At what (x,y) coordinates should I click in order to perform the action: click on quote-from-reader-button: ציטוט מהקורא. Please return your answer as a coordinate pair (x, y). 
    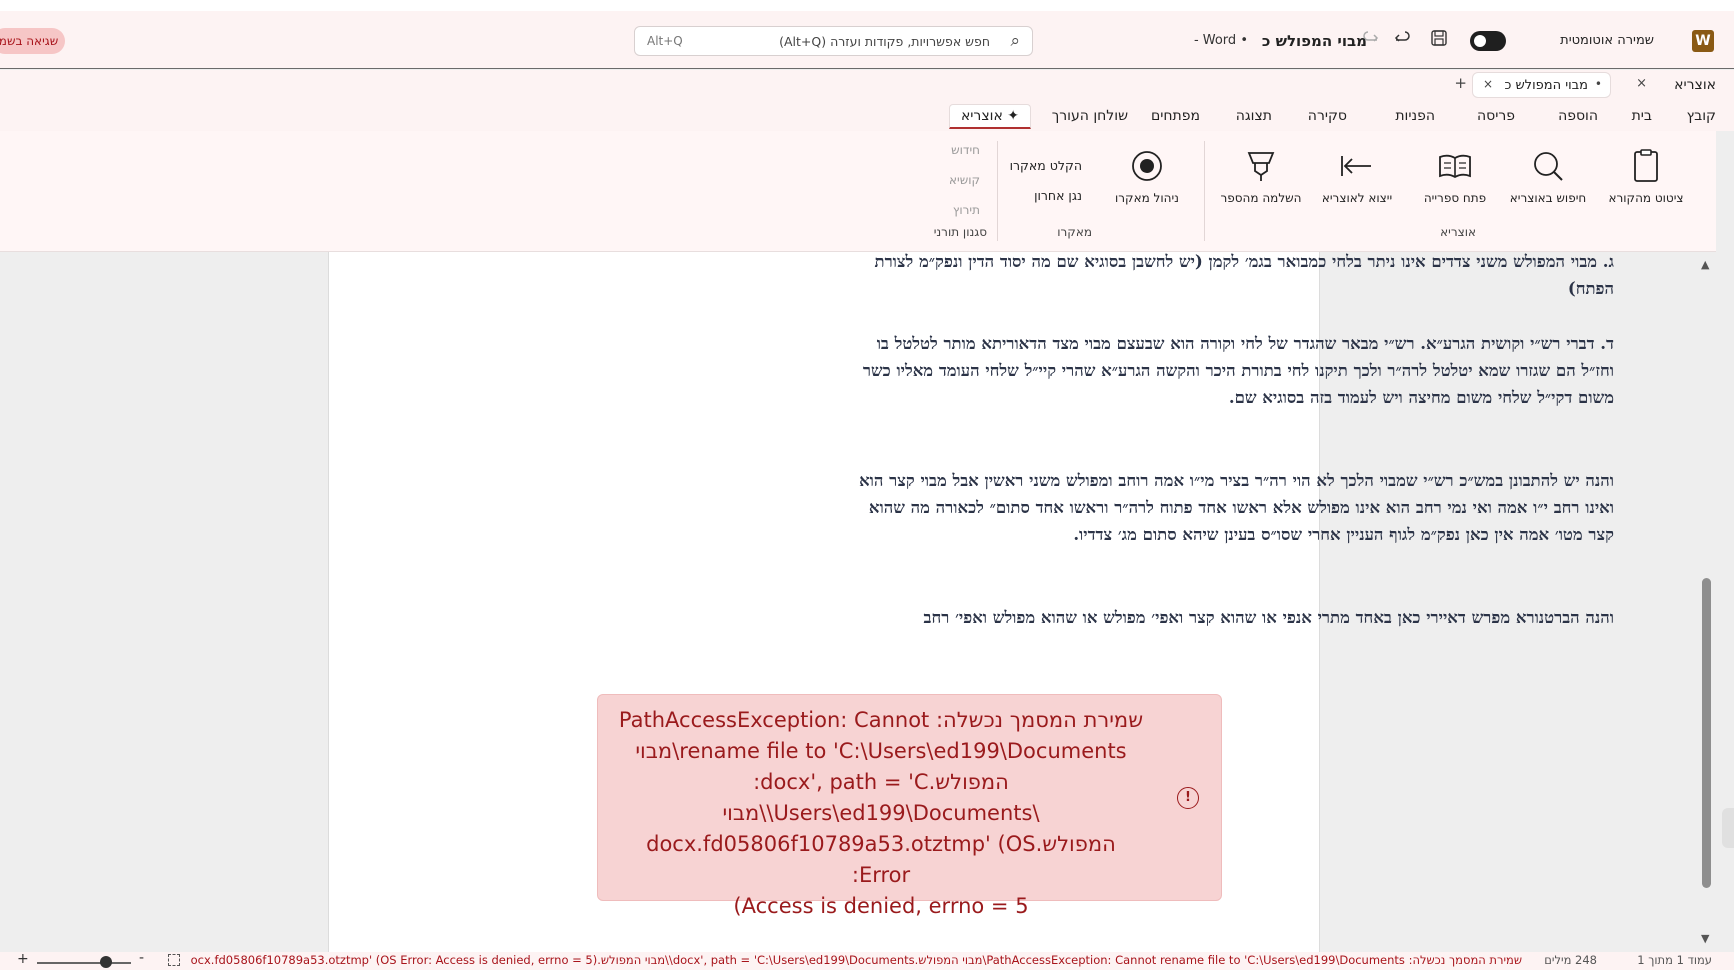
    Looking at the image, I should click on (1646, 177).